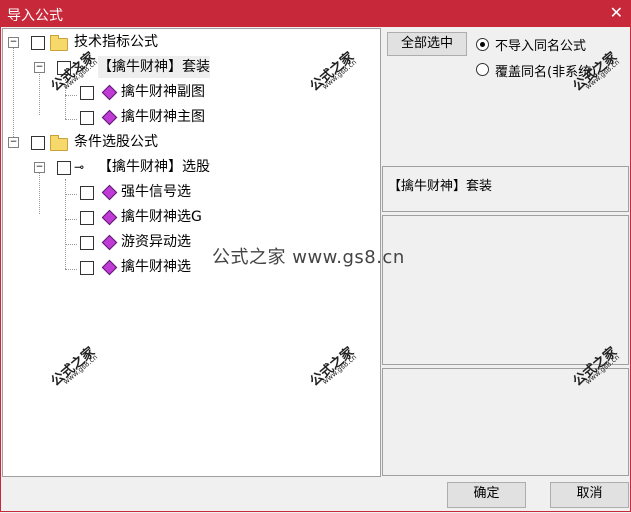  Describe the element at coordinates (116, 142) in the screenshot. I see `group-label: 条件选股公式` at that location.